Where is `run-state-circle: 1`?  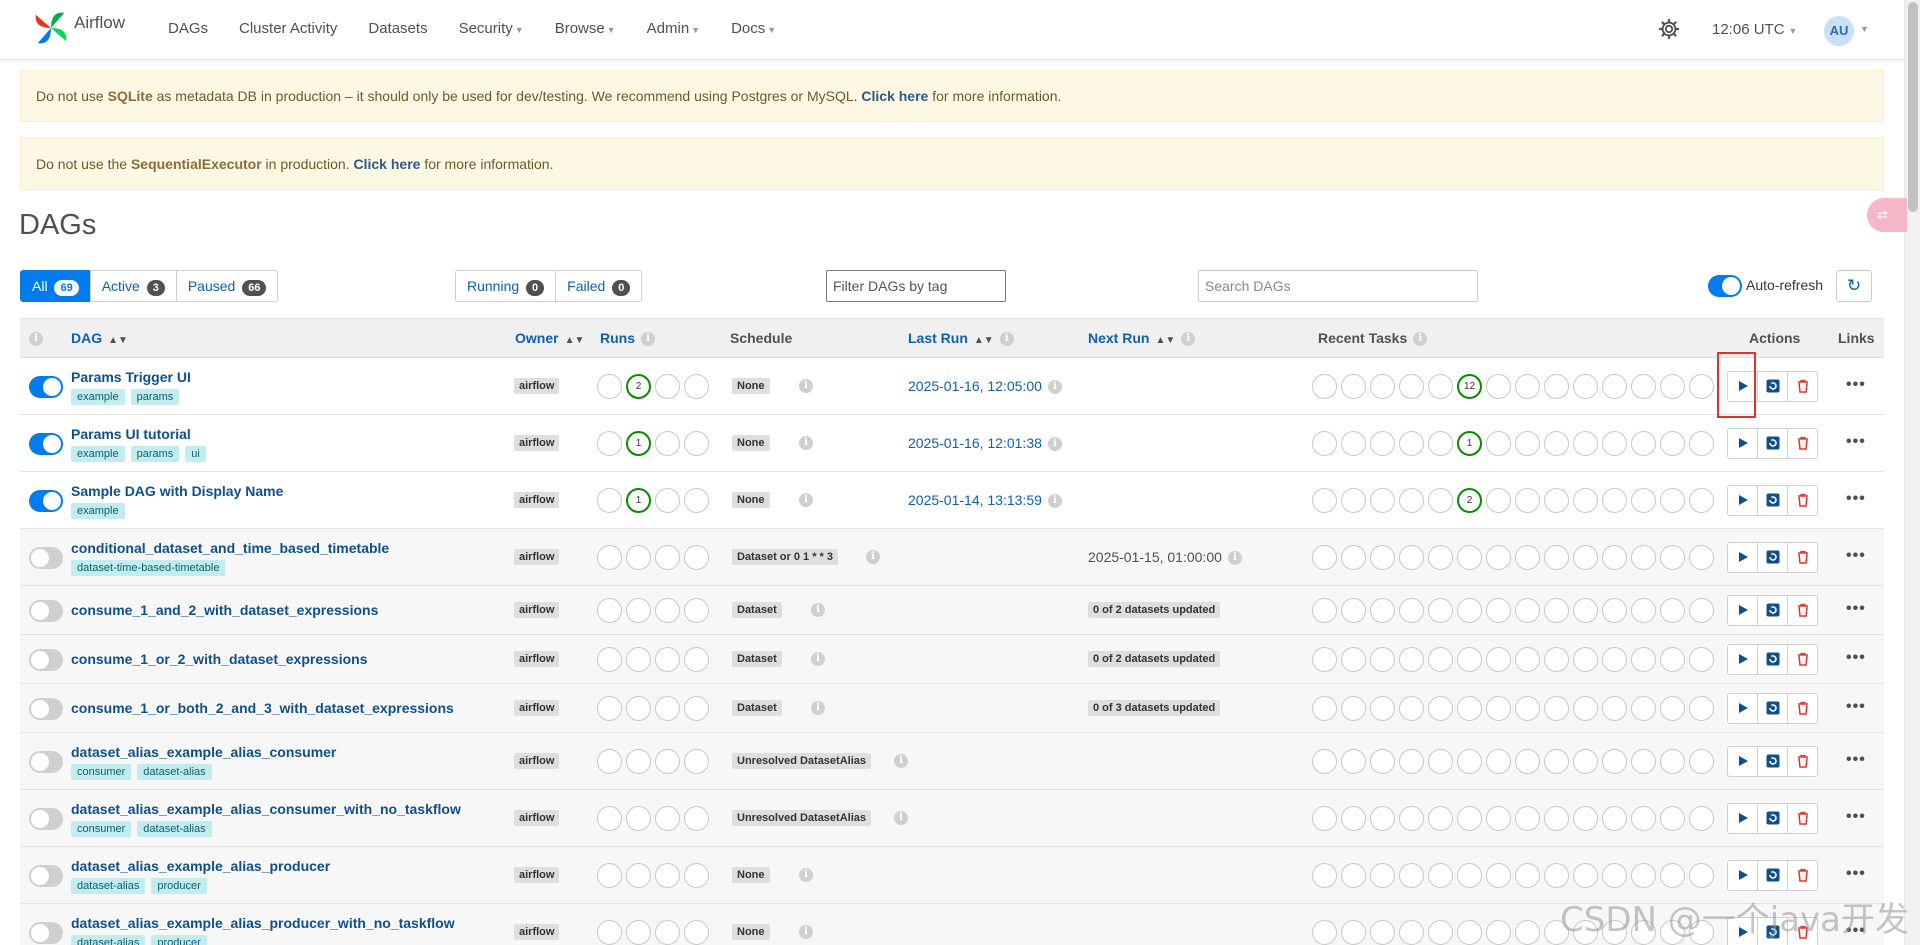 run-state-circle: 1 is located at coordinates (638, 500).